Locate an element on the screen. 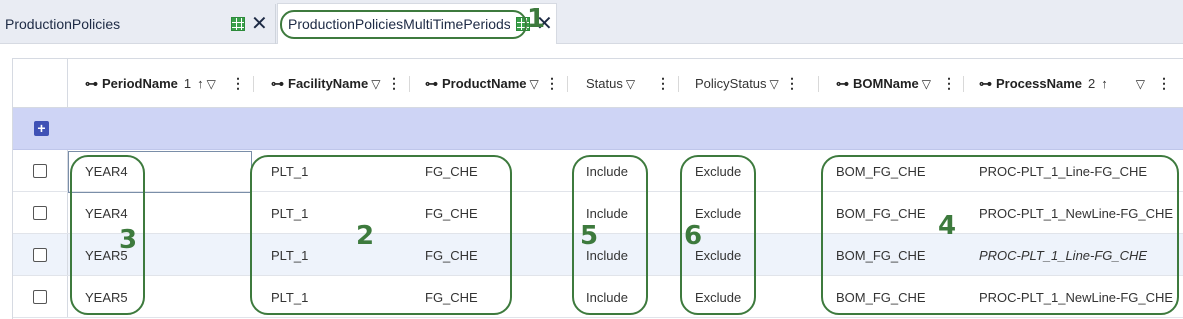  sort-index: 1 is located at coordinates (187, 83).